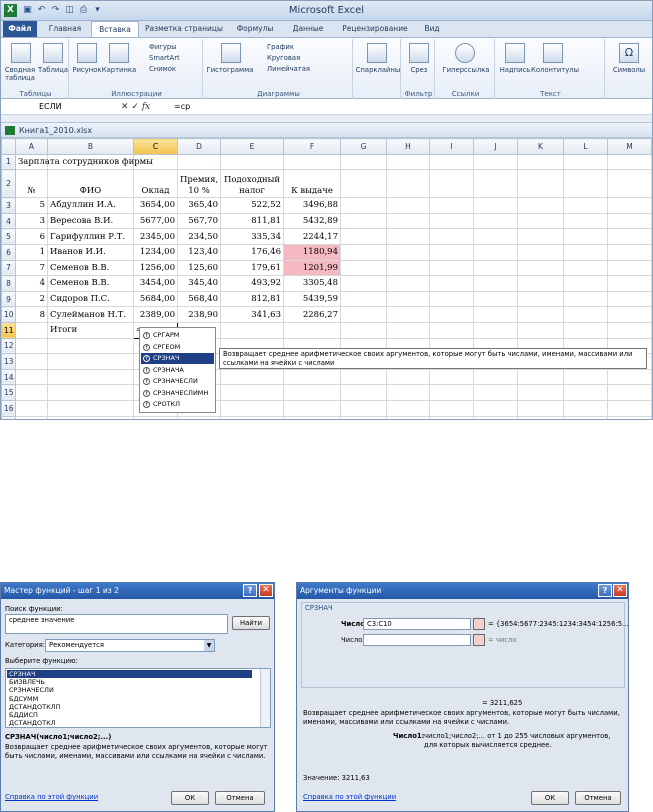 The height and width of the screenshot is (812, 653). What do you see at coordinates (199, 236) in the screenshot?
I see `cell: 234,50` at bounding box center [199, 236].